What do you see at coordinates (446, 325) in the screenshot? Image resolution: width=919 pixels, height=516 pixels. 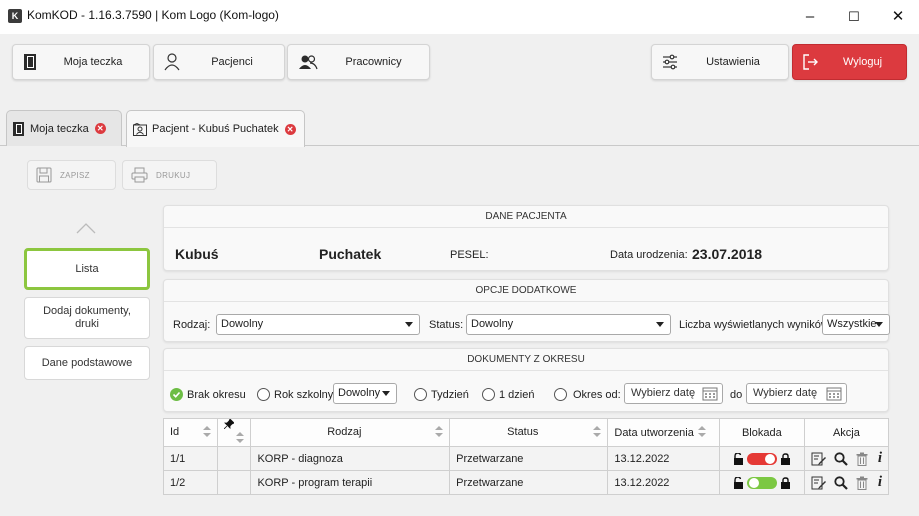 I see `status-filter-label: Status:` at bounding box center [446, 325].